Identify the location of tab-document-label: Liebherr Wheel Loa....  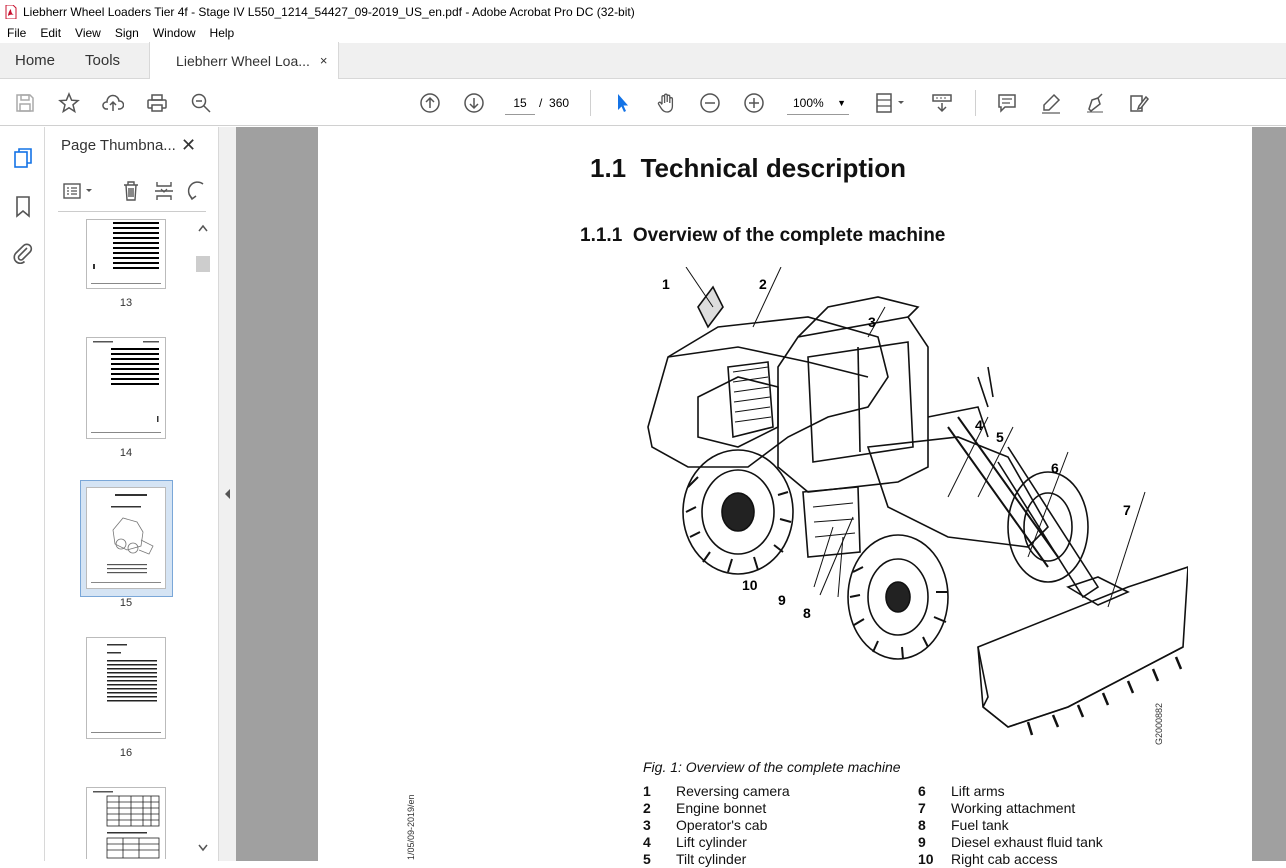
(243, 60).